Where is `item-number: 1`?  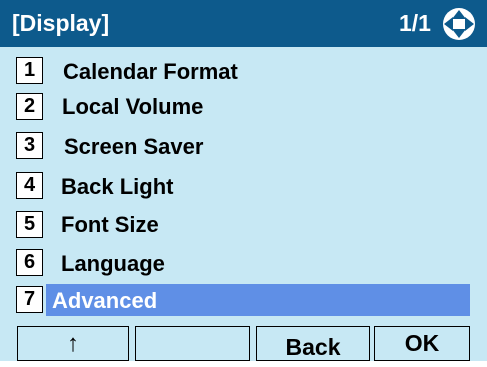
item-number: 1 is located at coordinates (29, 70).